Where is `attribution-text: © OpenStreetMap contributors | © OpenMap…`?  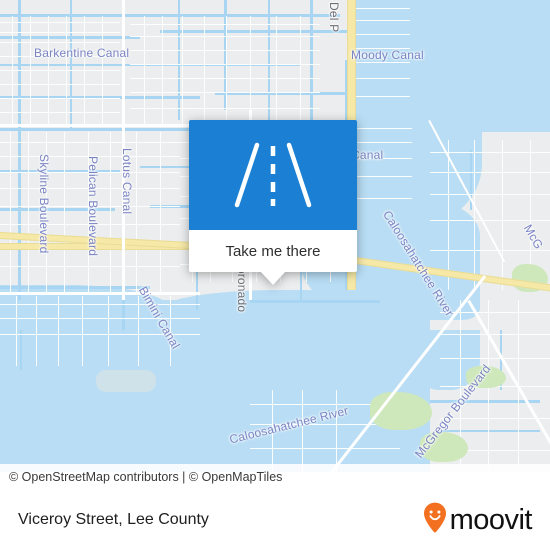 attribution-text: © OpenStreetMap contributors | © OpenMap… is located at coordinates (146, 477).